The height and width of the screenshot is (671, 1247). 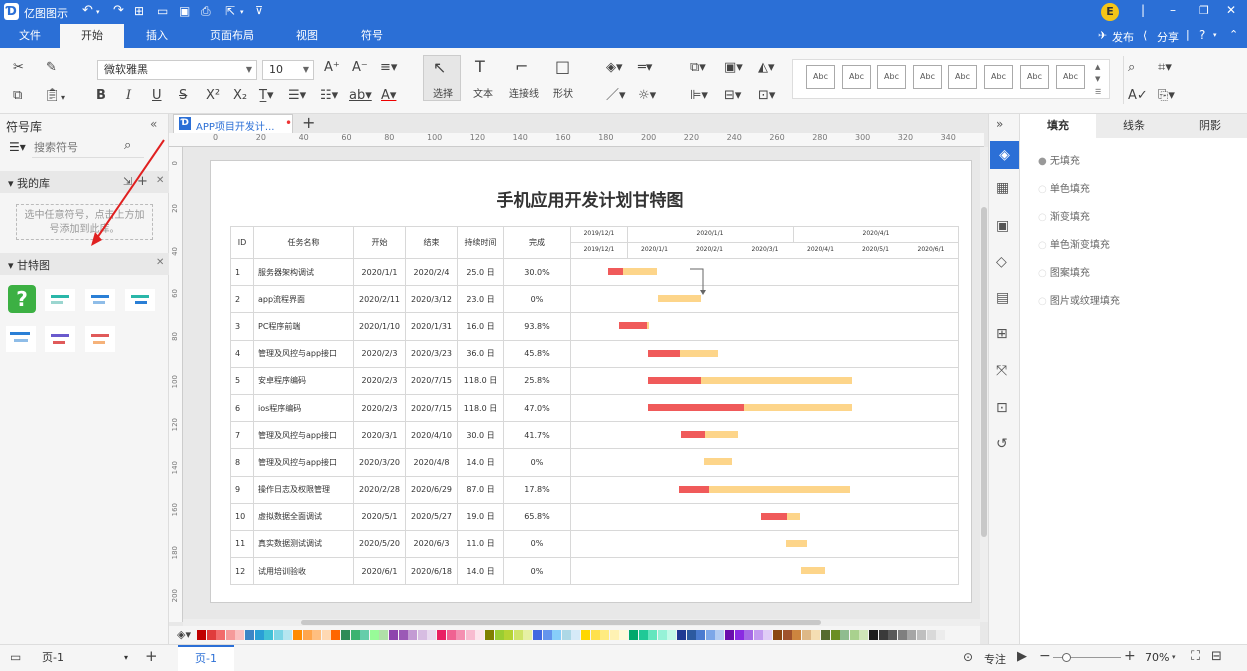 What do you see at coordinates (379, 408) in the screenshot?
I see `task-start: 2020/2/3` at bounding box center [379, 408].